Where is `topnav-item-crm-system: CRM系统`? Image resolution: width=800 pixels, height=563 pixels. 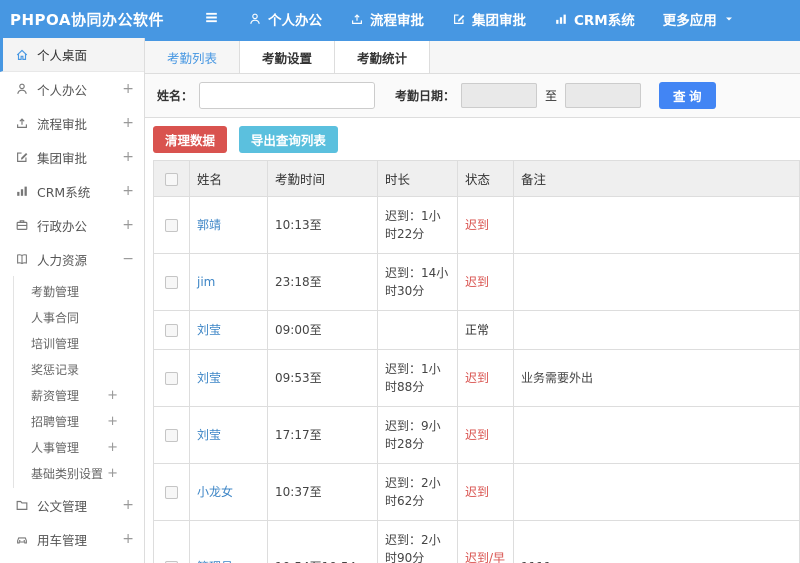
topnav-item-crm-system: CRM系统 is located at coordinates (594, 19).